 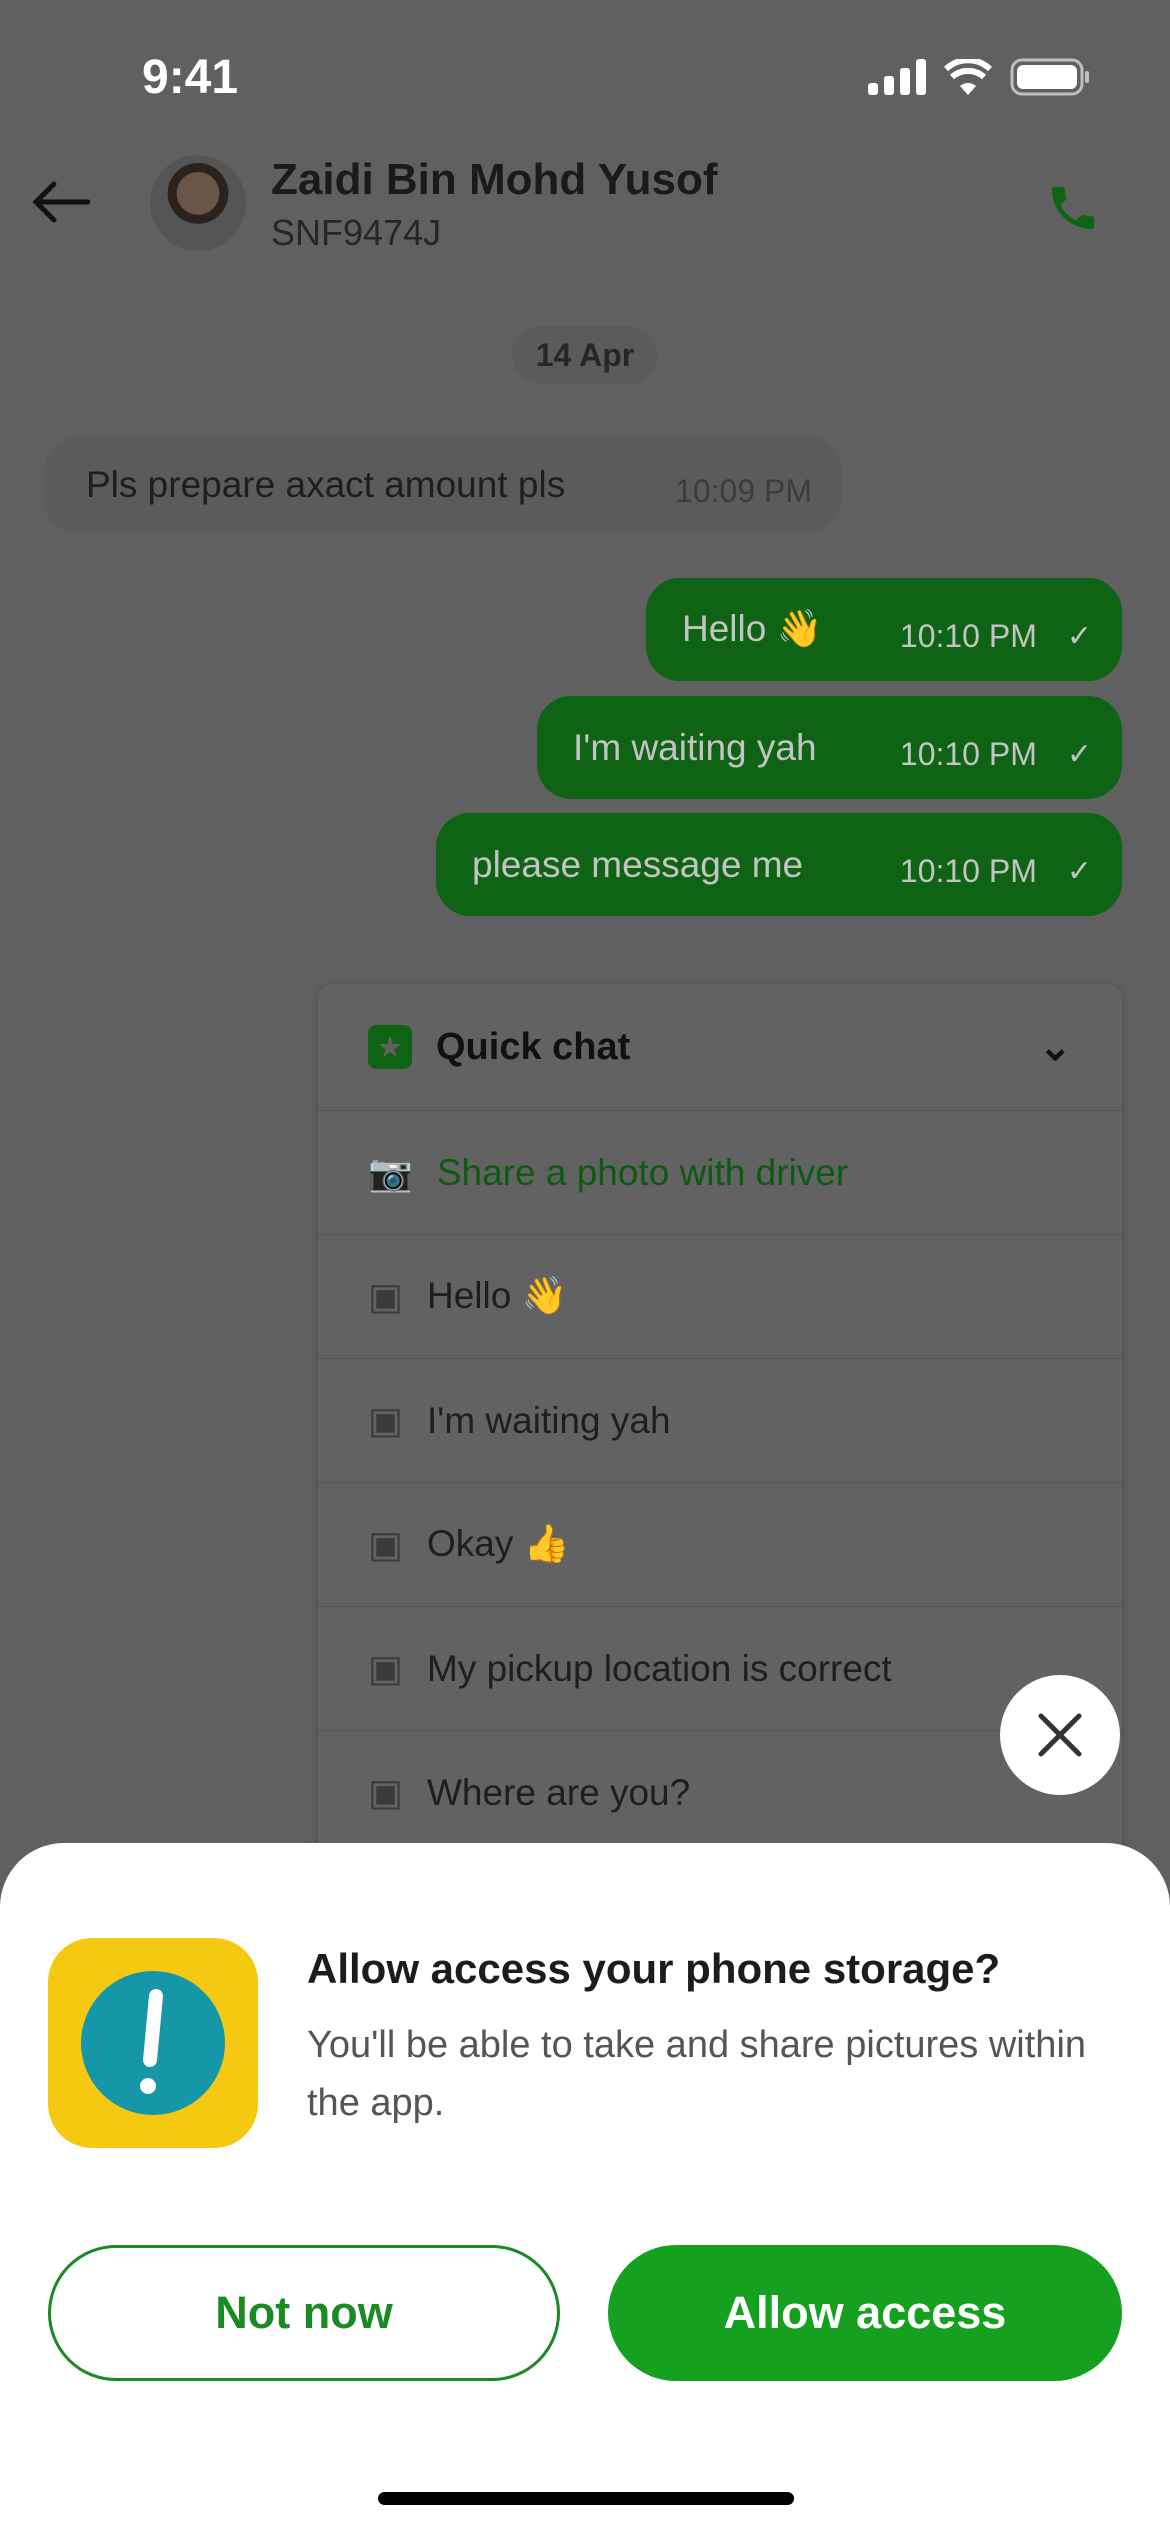 I want to click on message-text: I'm waiting yah, so click(x=695, y=747).